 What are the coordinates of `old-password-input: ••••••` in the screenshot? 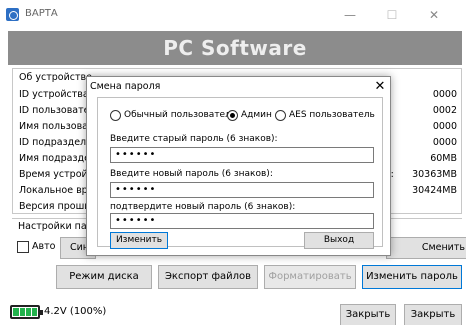 It's located at (242, 155).